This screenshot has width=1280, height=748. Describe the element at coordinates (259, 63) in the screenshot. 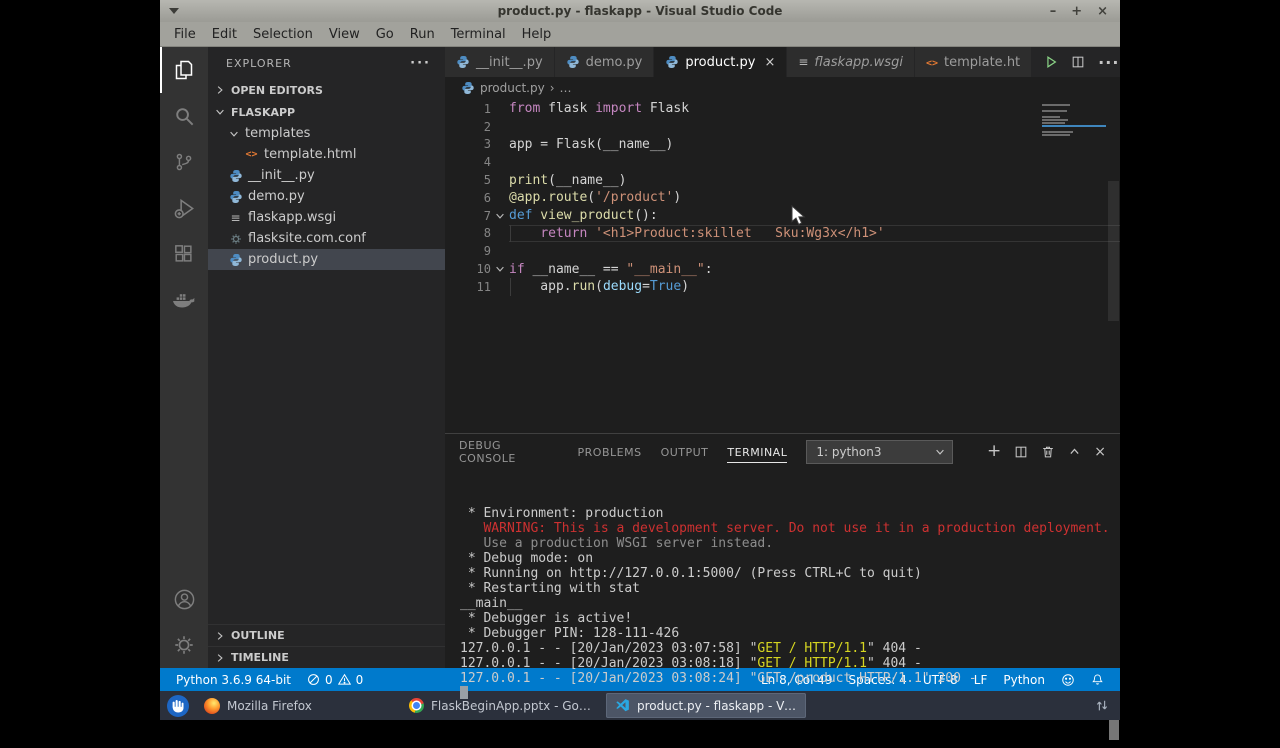

I see `explorer-title: EXPLORER` at that location.